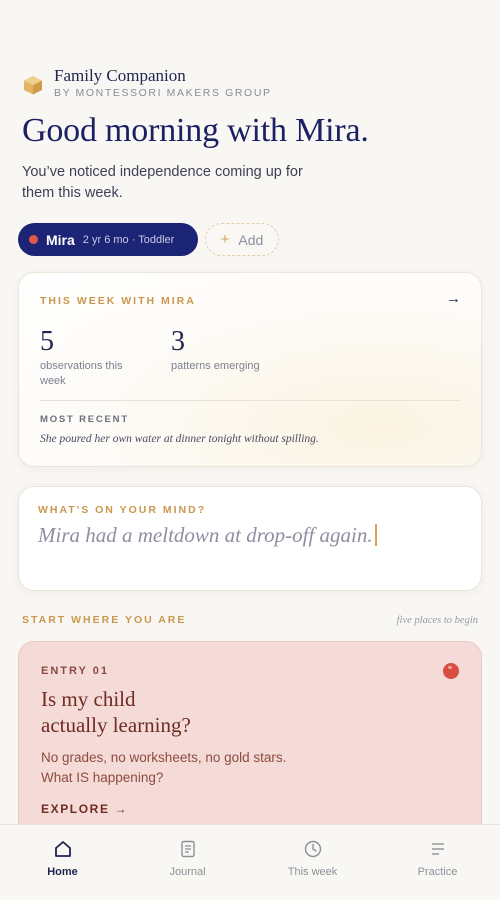  I want to click on stat-patterns: 3 patterns emerging, so click(241, 350).